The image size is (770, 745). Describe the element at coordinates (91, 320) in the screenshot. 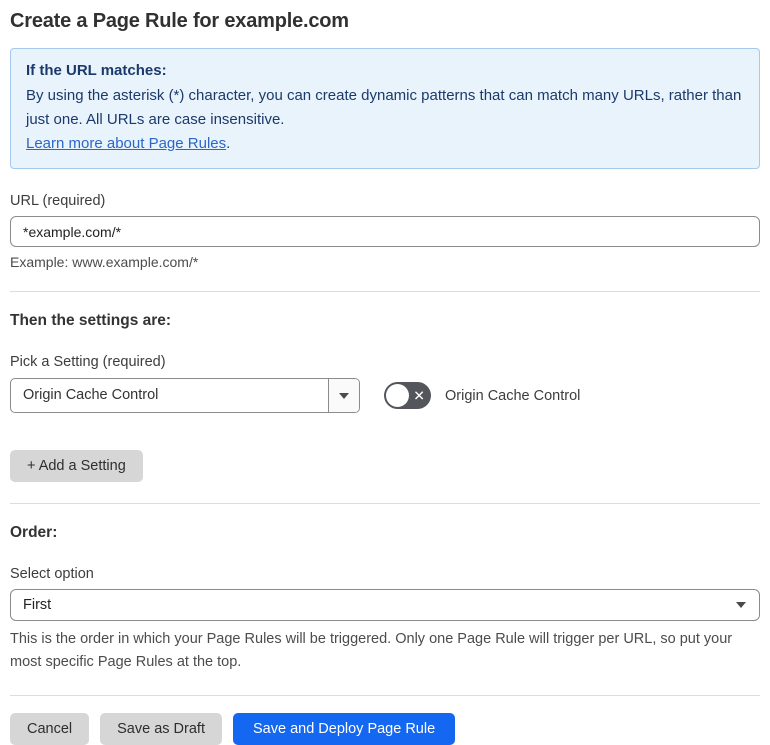

I see `settings-section-heading: Then the settings are:` at that location.